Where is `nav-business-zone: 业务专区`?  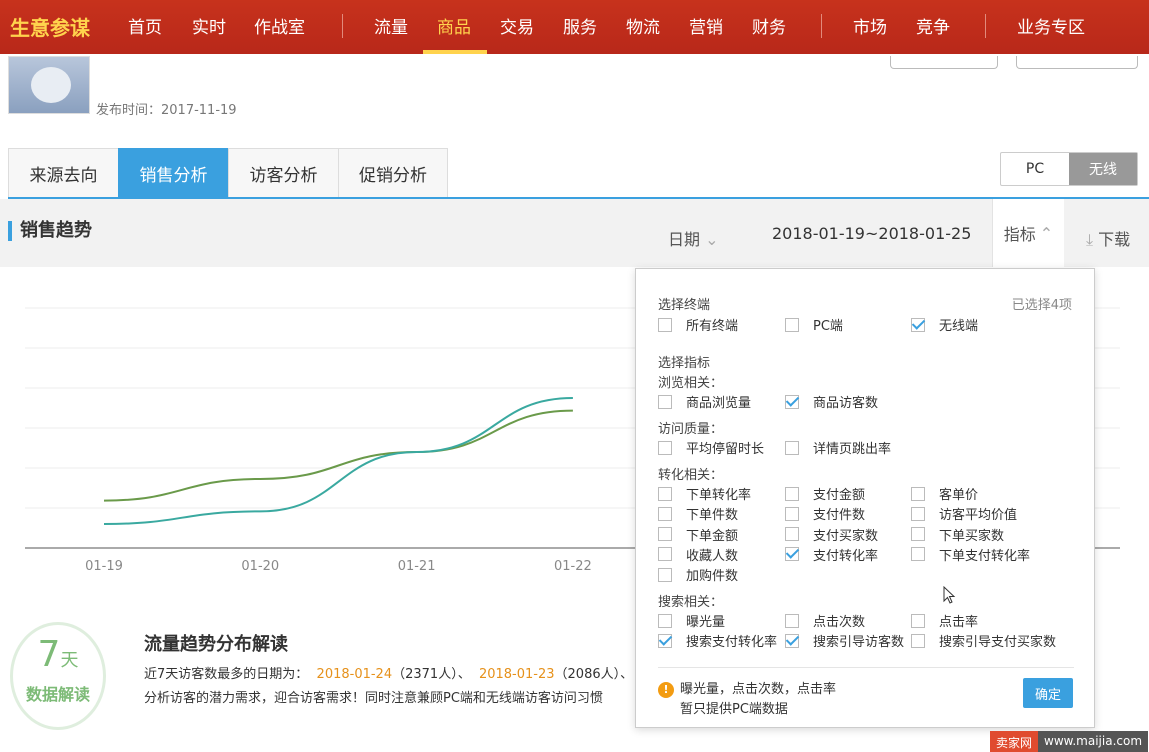 nav-business-zone: 业务专区 is located at coordinates (1051, 25).